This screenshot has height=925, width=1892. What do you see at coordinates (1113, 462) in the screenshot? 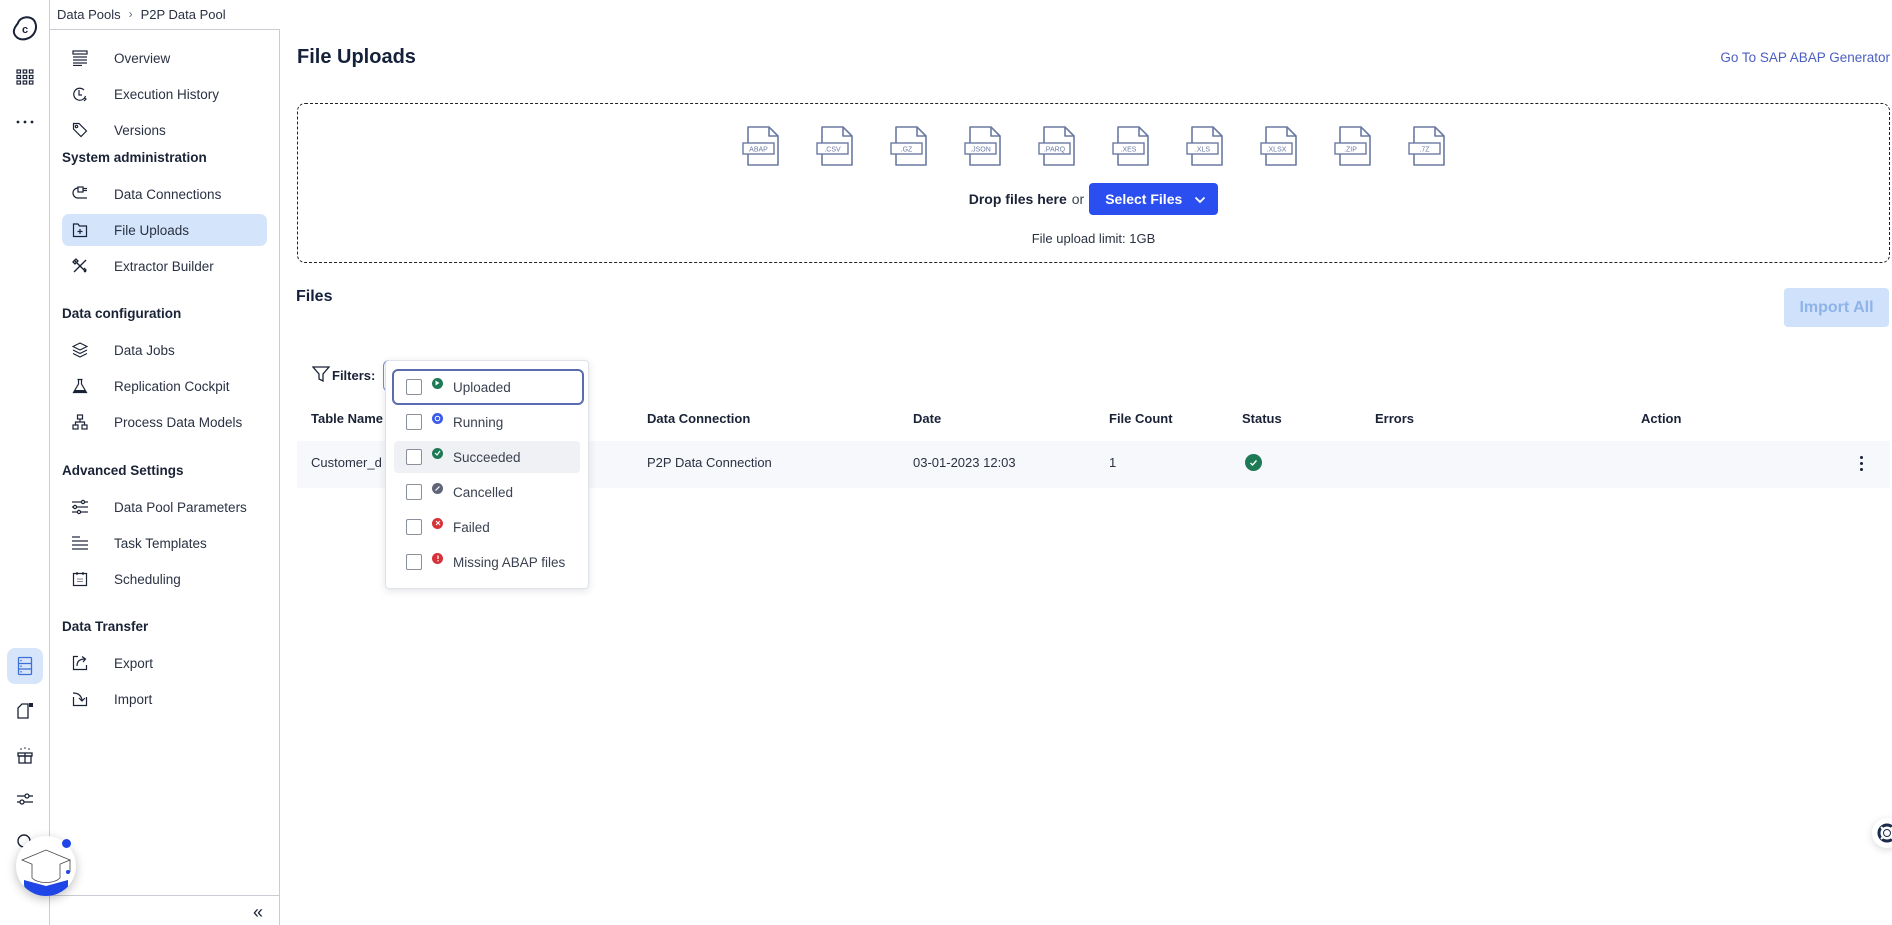
I see `cell-file-count: 1` at bounding box center [1113, 462].